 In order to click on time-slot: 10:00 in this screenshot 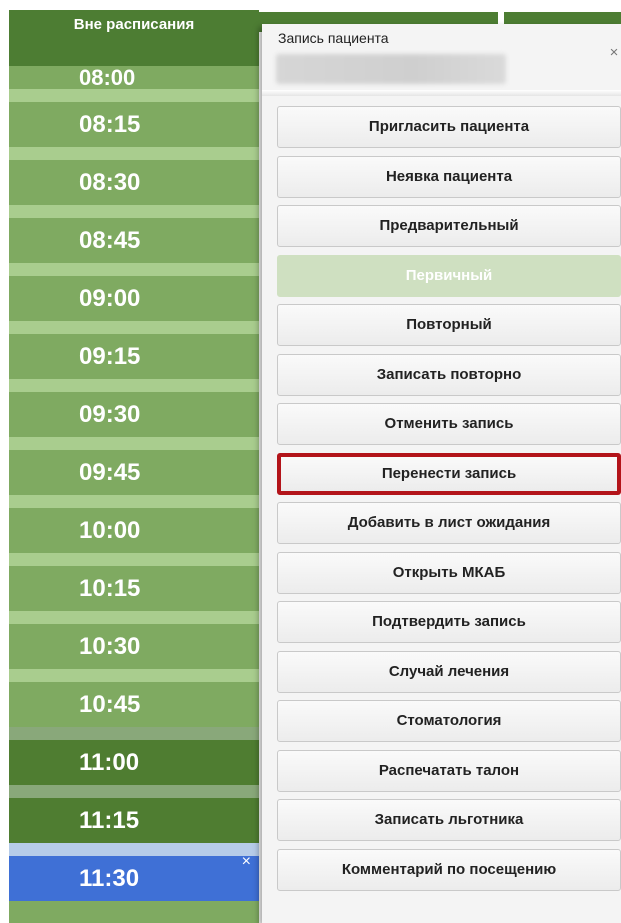, I will do `click(134, 524)`.